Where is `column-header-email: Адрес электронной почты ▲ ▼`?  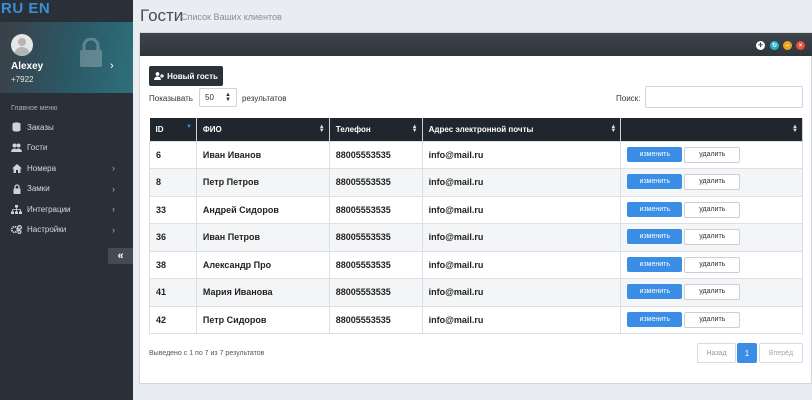 column-header-email: Адрес электронной почты ▲ ▼ is located at coordinates (522, 129).